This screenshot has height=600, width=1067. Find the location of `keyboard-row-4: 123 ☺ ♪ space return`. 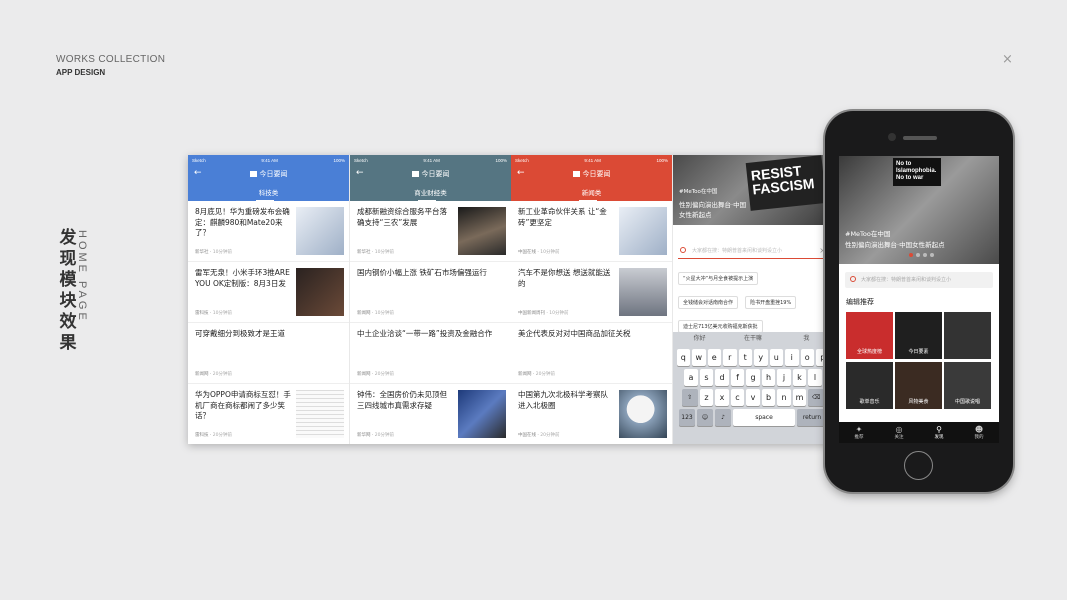

keyboard-row-4: 123 ☺ ♪ space return is located at coordinates (753, 417).